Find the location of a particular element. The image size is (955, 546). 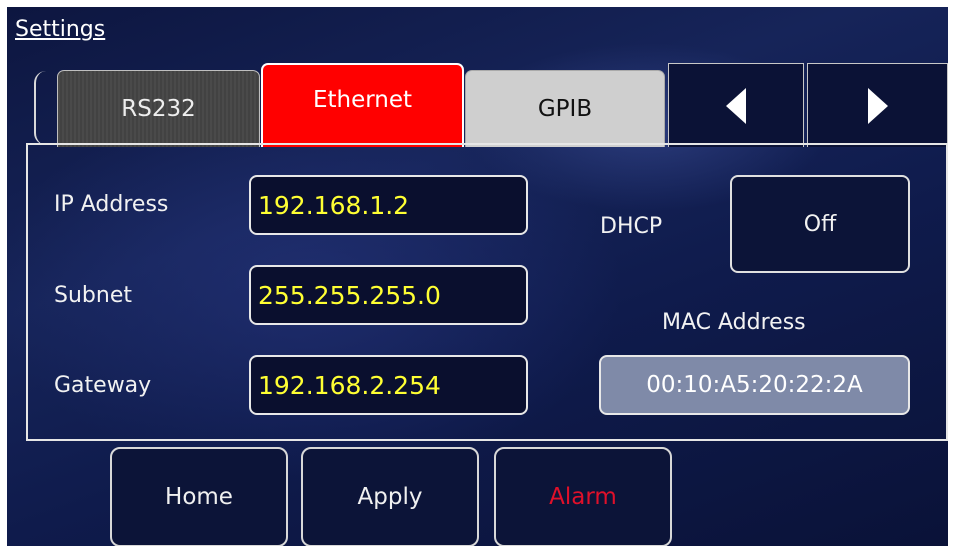

home-button: Home is located at coordinates (199, 496).